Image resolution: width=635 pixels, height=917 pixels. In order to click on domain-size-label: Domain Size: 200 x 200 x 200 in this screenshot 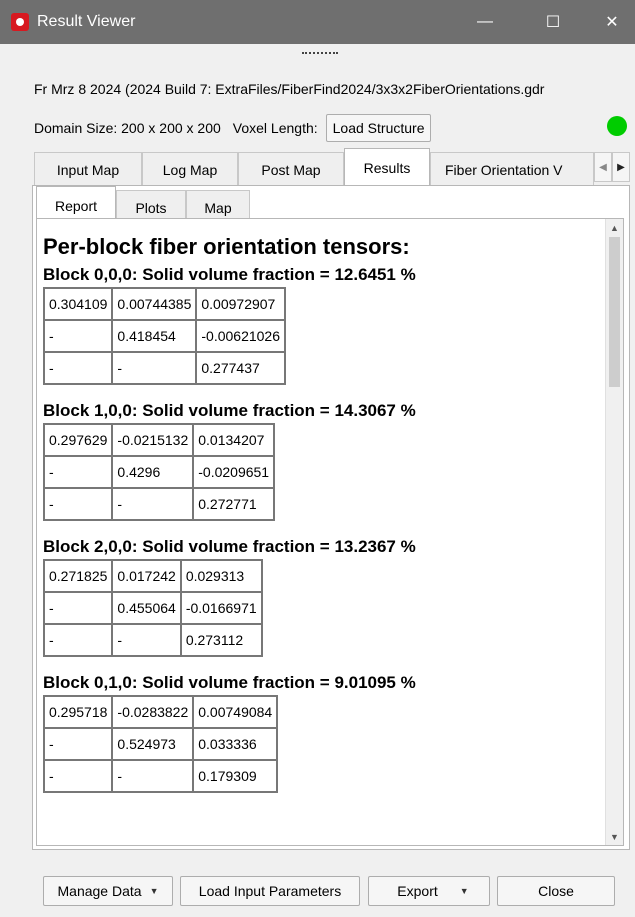, I will do `click(127, 128)`.